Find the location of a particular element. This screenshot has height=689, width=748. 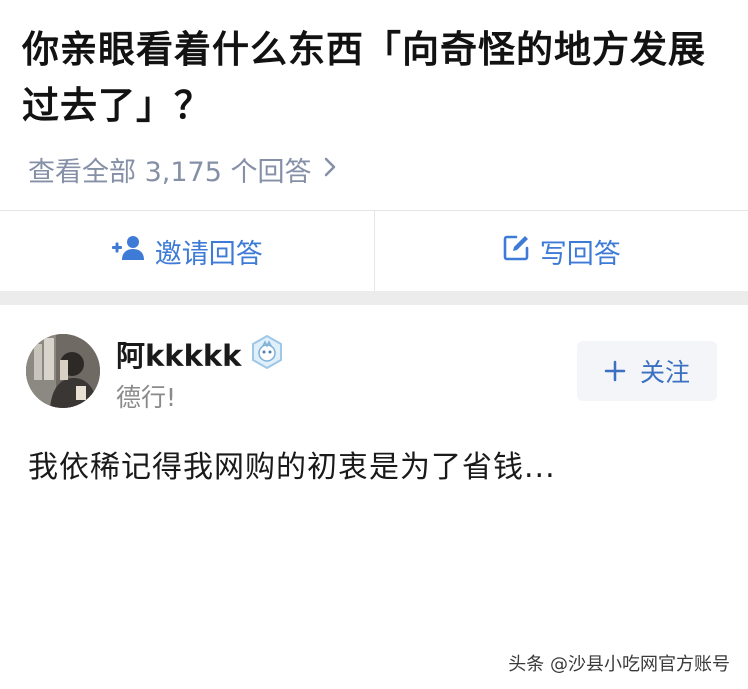

action-bar: 邀请回答 写回答 is located at coordinates (374, 251).